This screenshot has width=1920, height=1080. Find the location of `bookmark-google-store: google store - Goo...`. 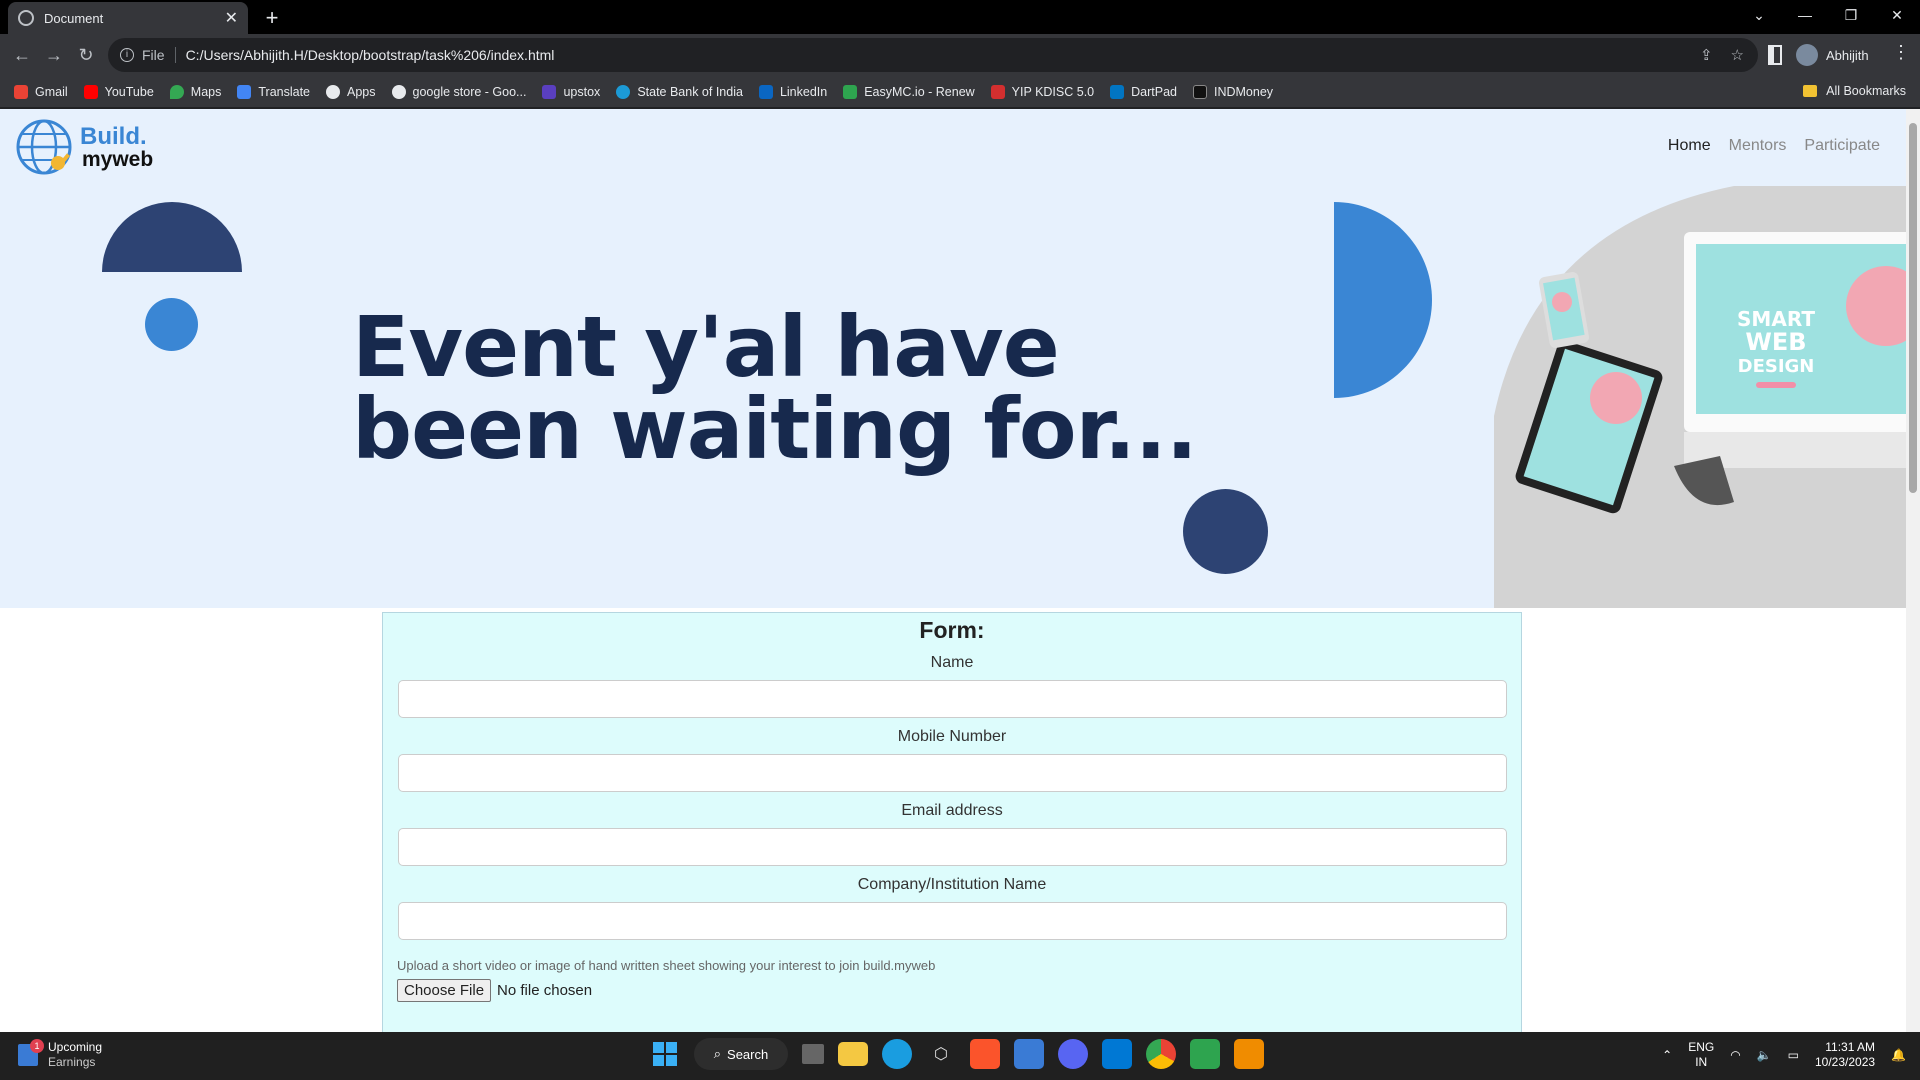

bookmark-google-store: google store - Goo... is located at coordinates (458, 91).